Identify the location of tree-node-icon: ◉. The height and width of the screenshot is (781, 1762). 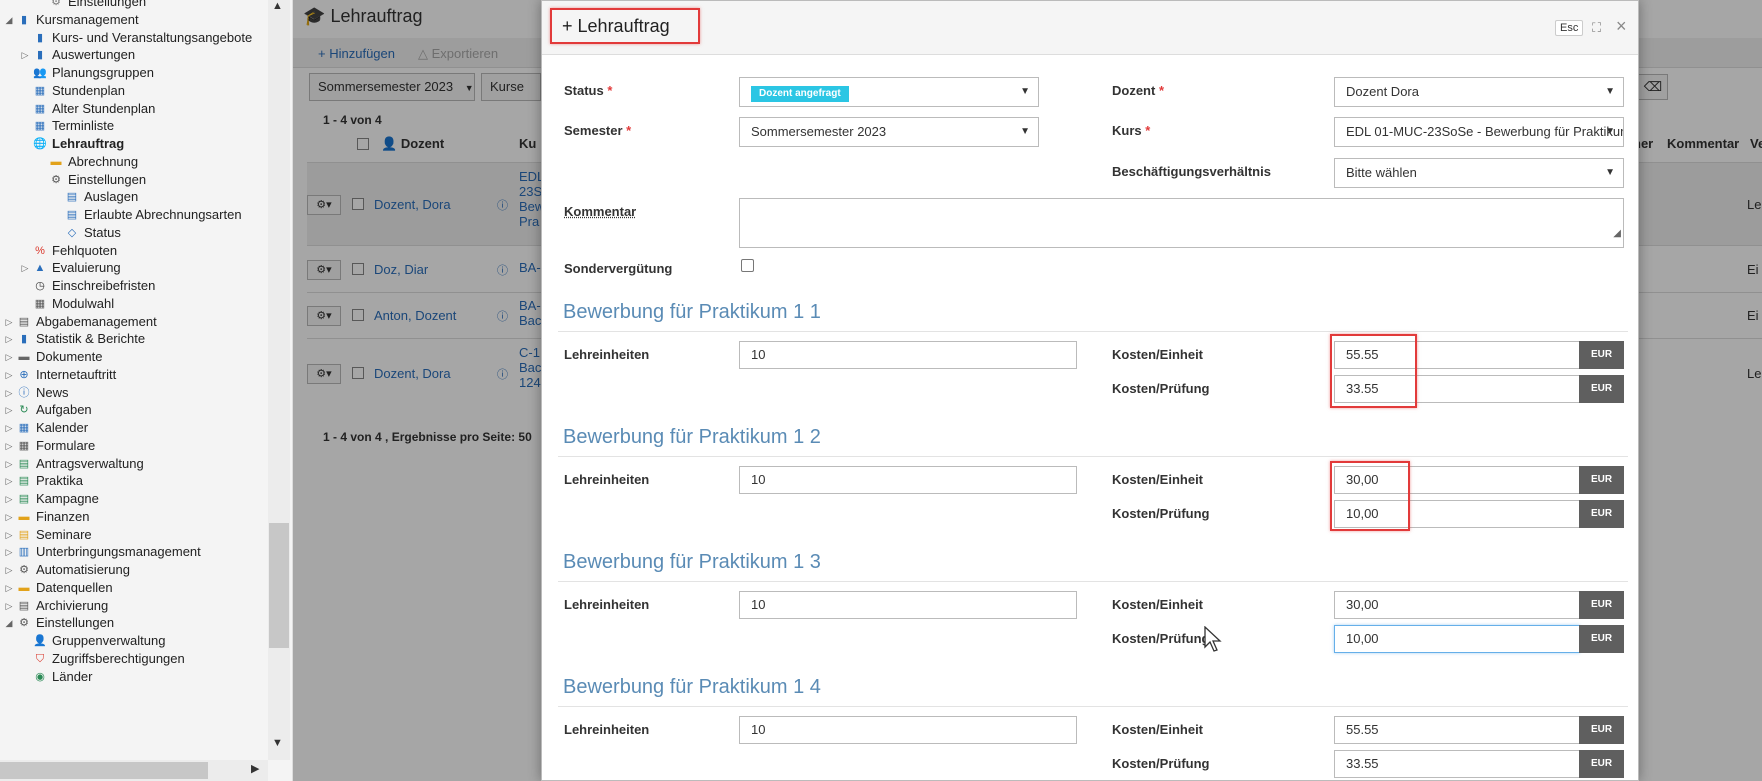
(40, 676).